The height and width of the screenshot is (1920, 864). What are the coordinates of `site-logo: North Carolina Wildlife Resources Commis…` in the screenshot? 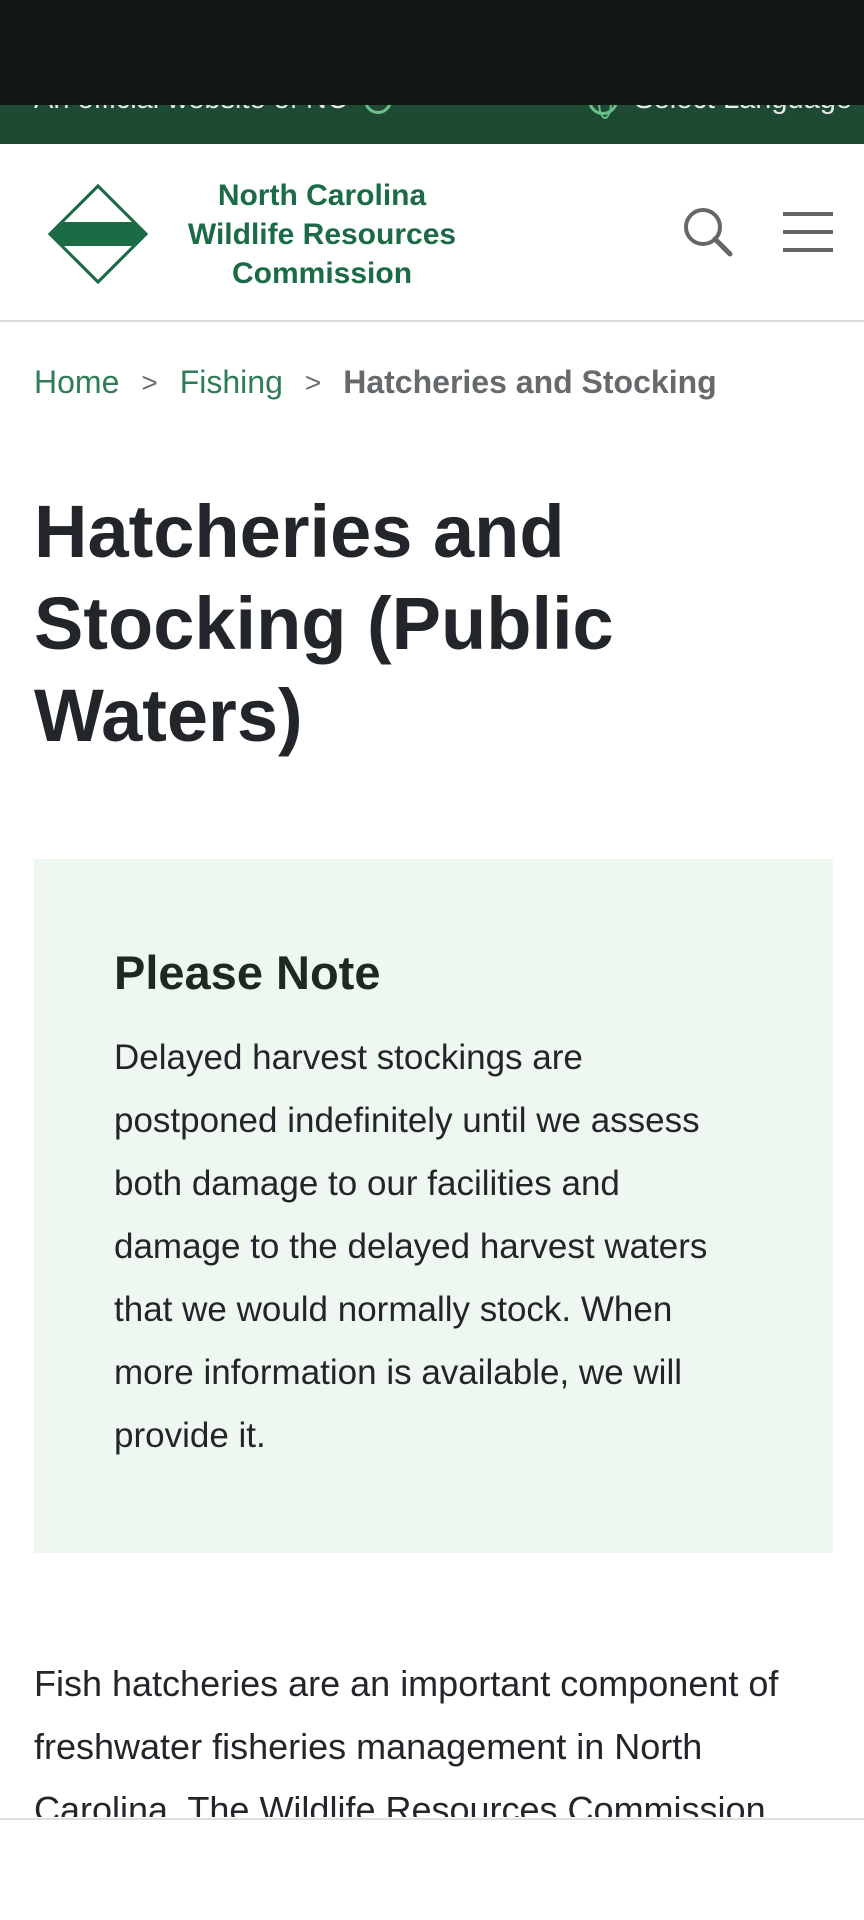 It's located at (266, 234).